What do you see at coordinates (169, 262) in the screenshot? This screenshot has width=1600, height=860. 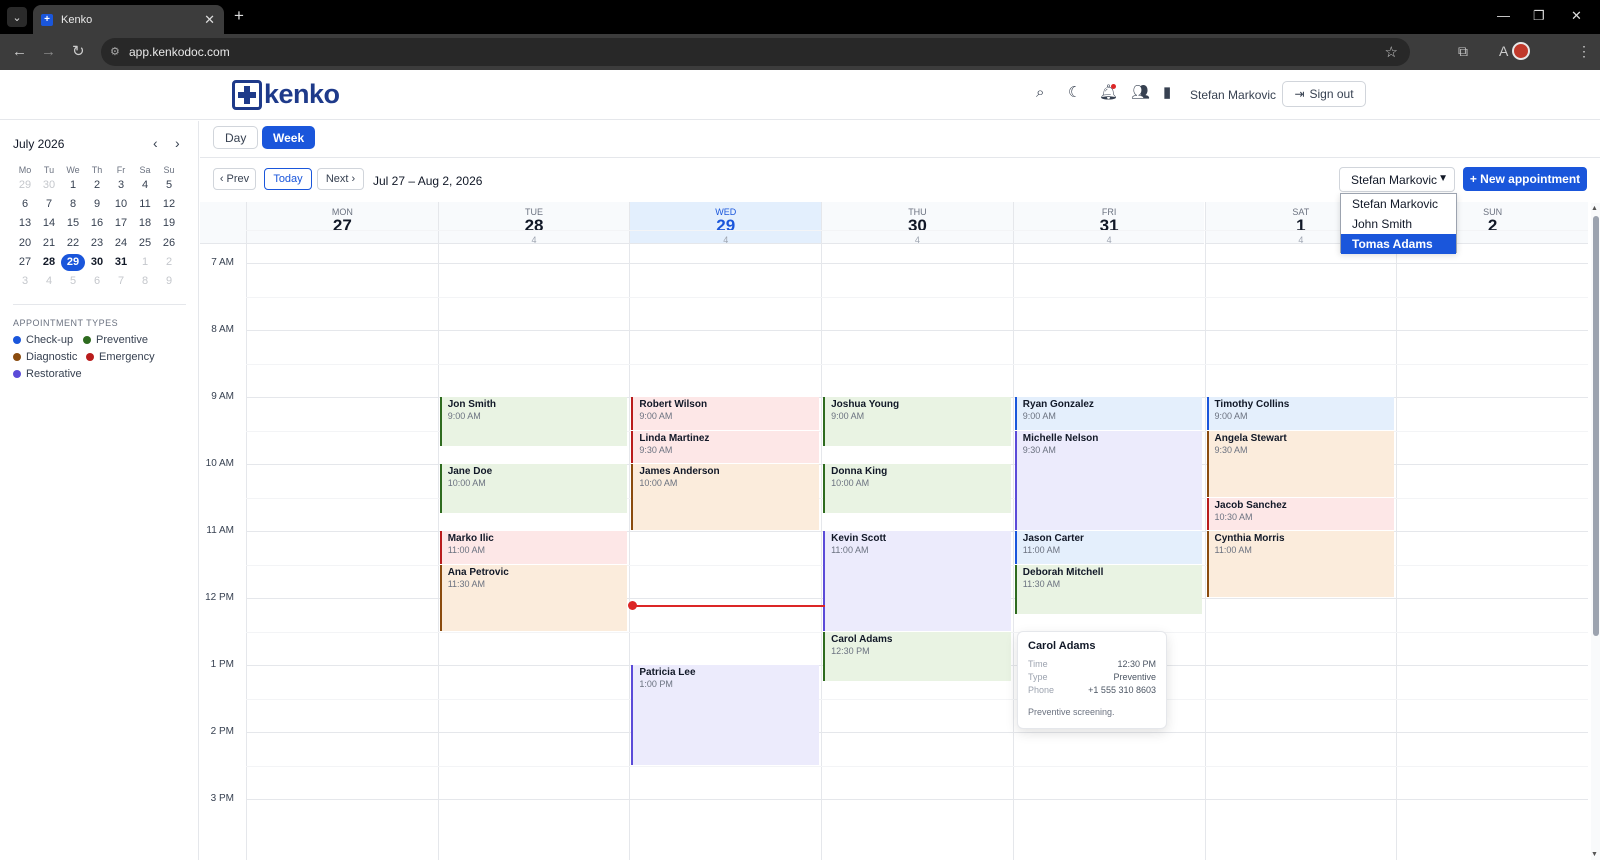 I see `mini-calendar-day: 2` at bounding box center [169, 262].